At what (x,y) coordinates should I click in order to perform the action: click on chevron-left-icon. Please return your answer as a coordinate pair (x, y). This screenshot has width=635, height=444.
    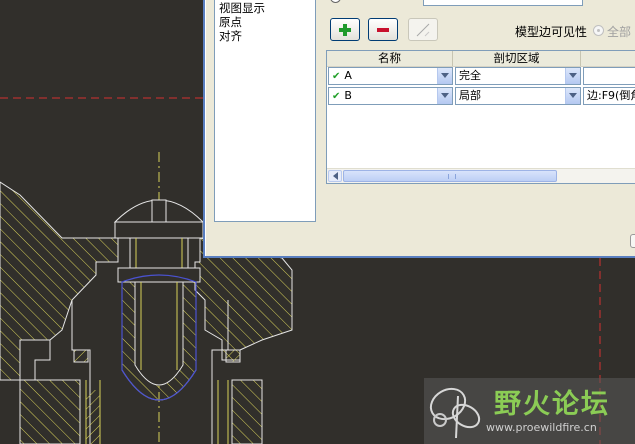
    Looking at the image, I should click on (335, 176).